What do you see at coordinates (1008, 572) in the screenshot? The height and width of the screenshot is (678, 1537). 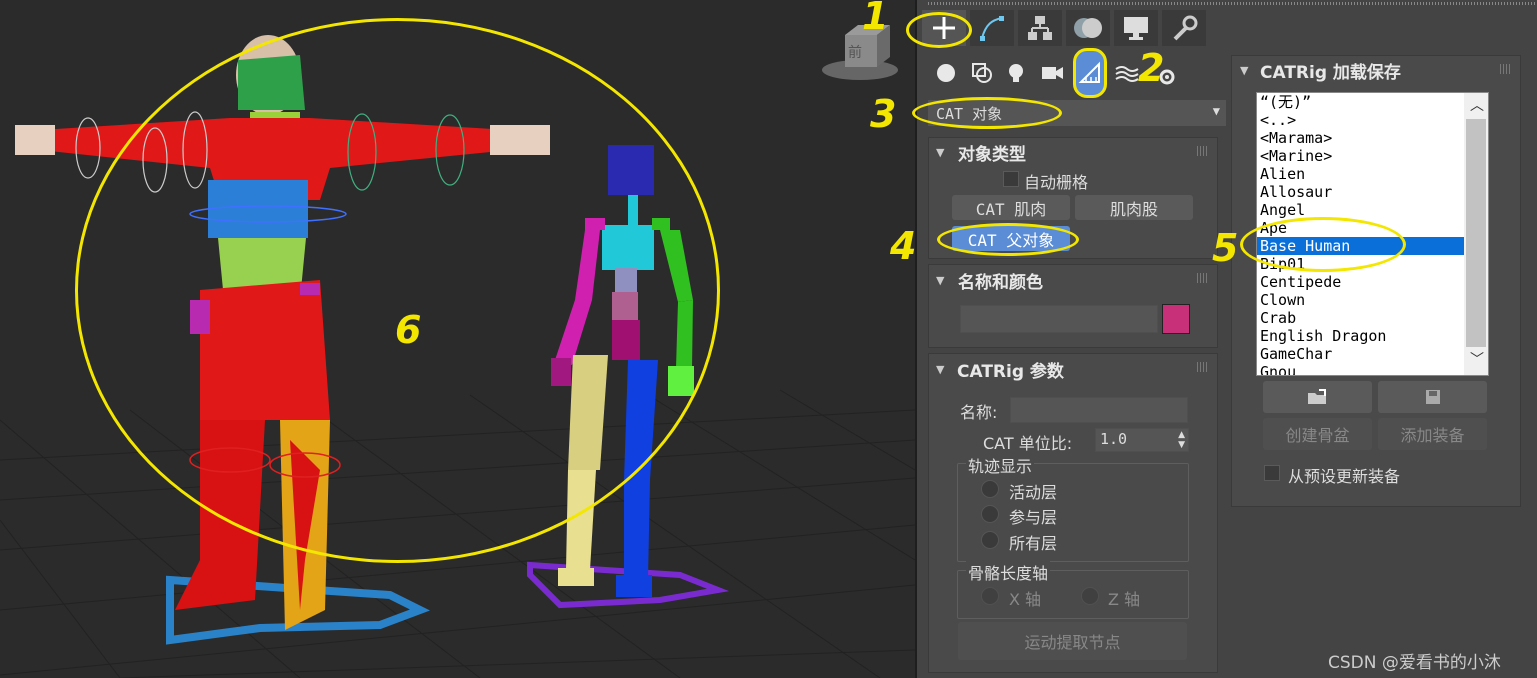 I see `bone-axis-group-label: 骨骼长度轴` at bounding box center [1008, 572].